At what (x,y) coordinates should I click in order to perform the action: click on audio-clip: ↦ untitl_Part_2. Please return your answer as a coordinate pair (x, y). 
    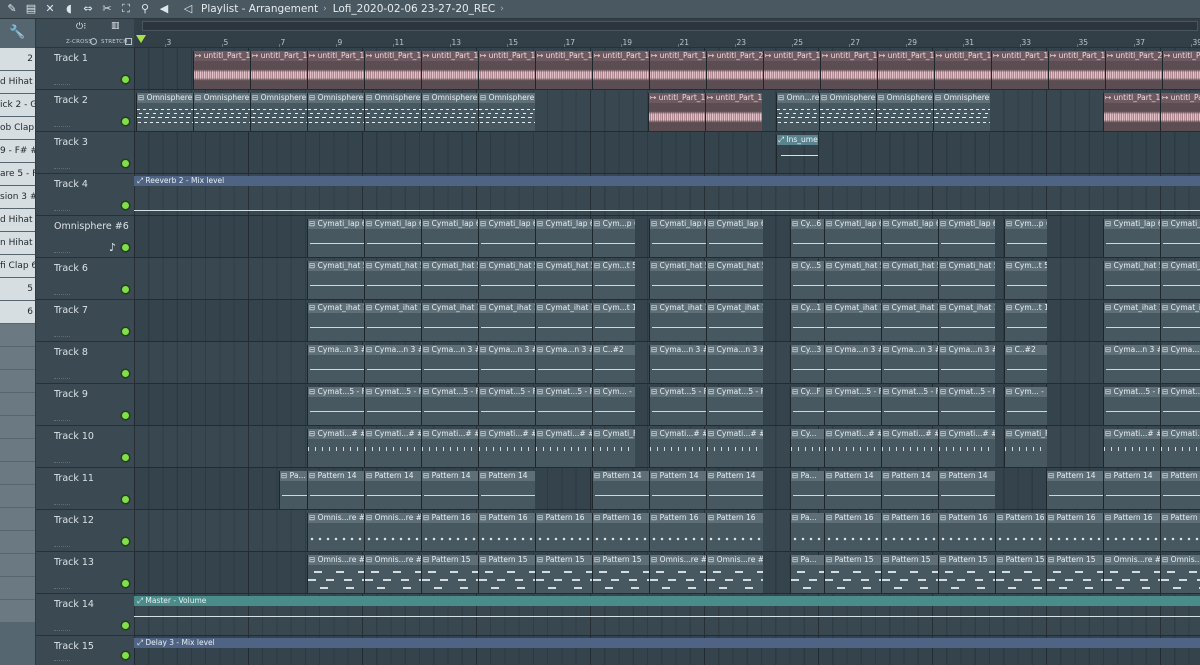
    Looking at the image, I should click on (734, 70).